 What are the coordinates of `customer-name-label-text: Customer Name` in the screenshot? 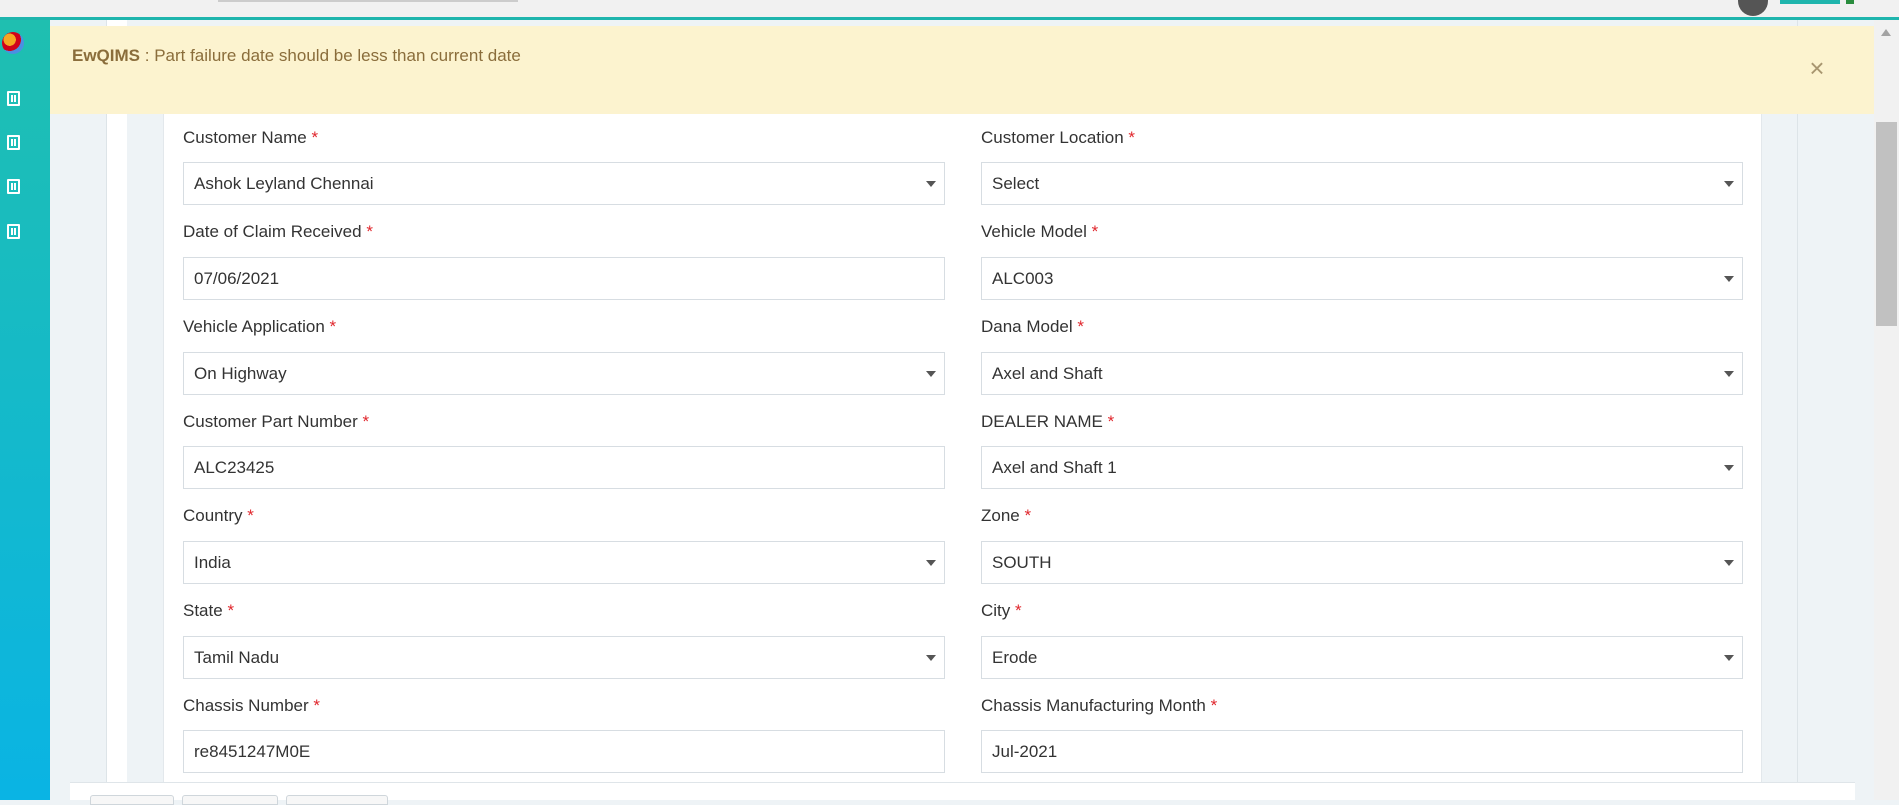 It's located at (245, 137).